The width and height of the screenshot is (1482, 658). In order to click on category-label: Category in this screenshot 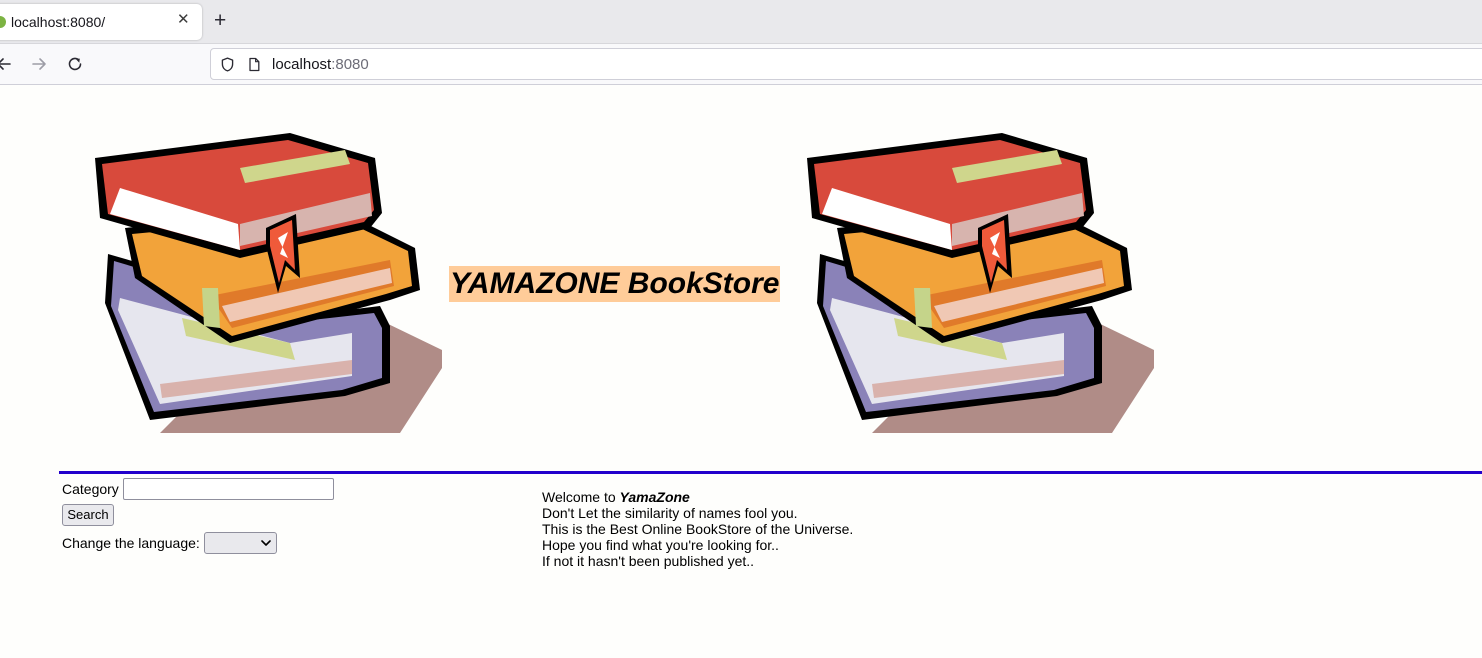, I will do `click(90, 489)`.